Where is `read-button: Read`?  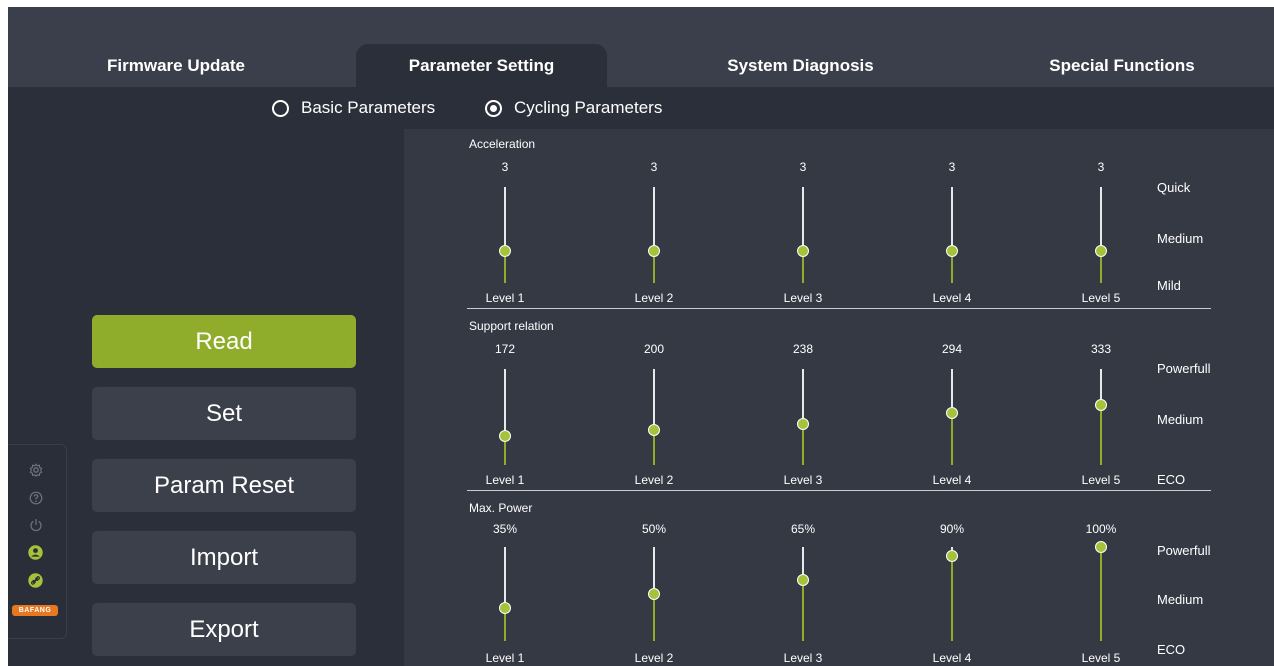
read-button: Read is located at coordinates (224, 341).